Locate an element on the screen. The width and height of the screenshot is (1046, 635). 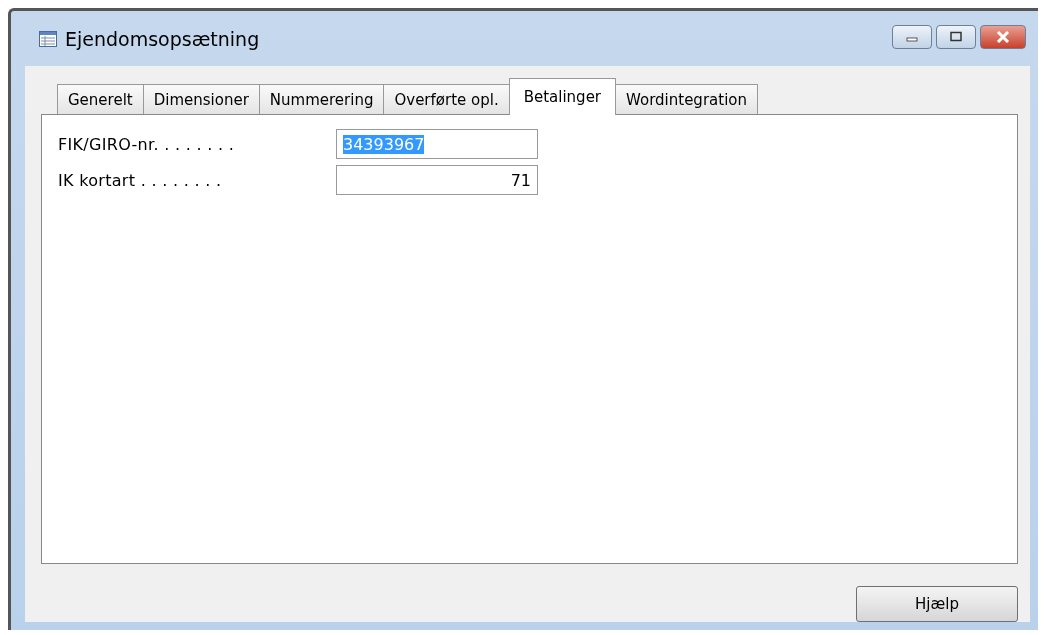
tab: Generelt is located at coordinates (100, 99).